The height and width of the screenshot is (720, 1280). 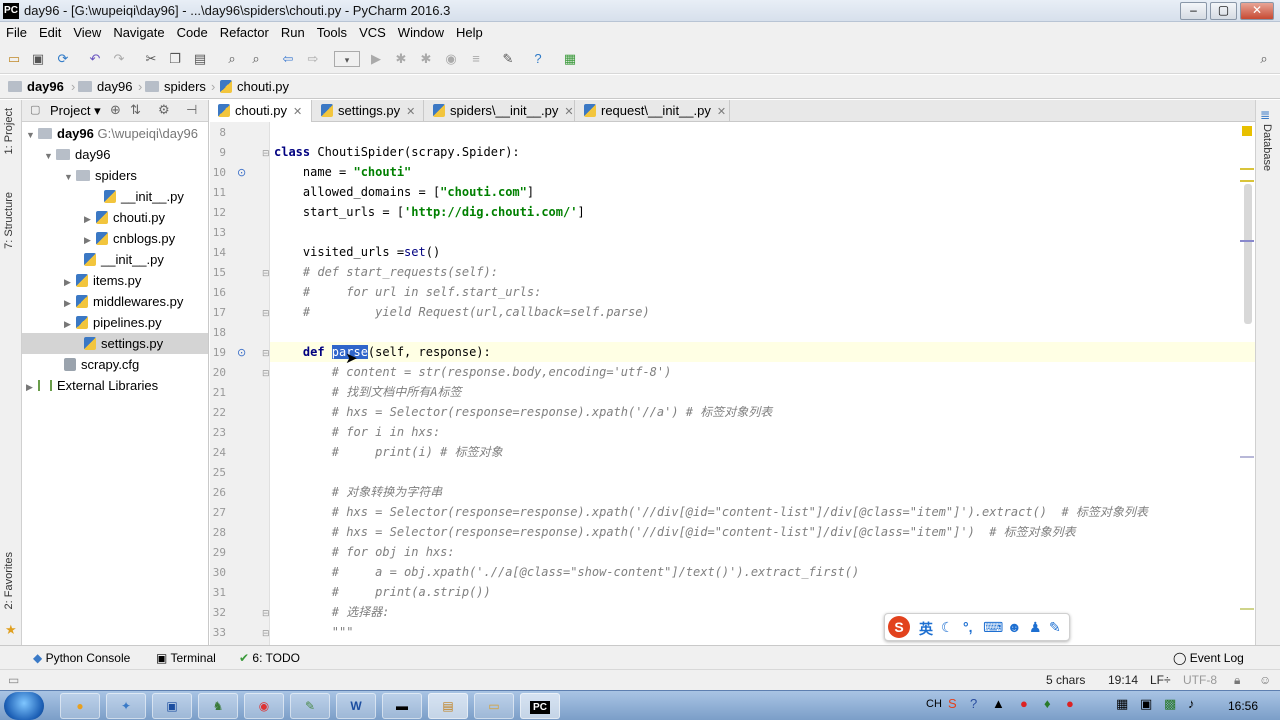 I want to click on cut-icon: ✂, so click(x=151, y=59).